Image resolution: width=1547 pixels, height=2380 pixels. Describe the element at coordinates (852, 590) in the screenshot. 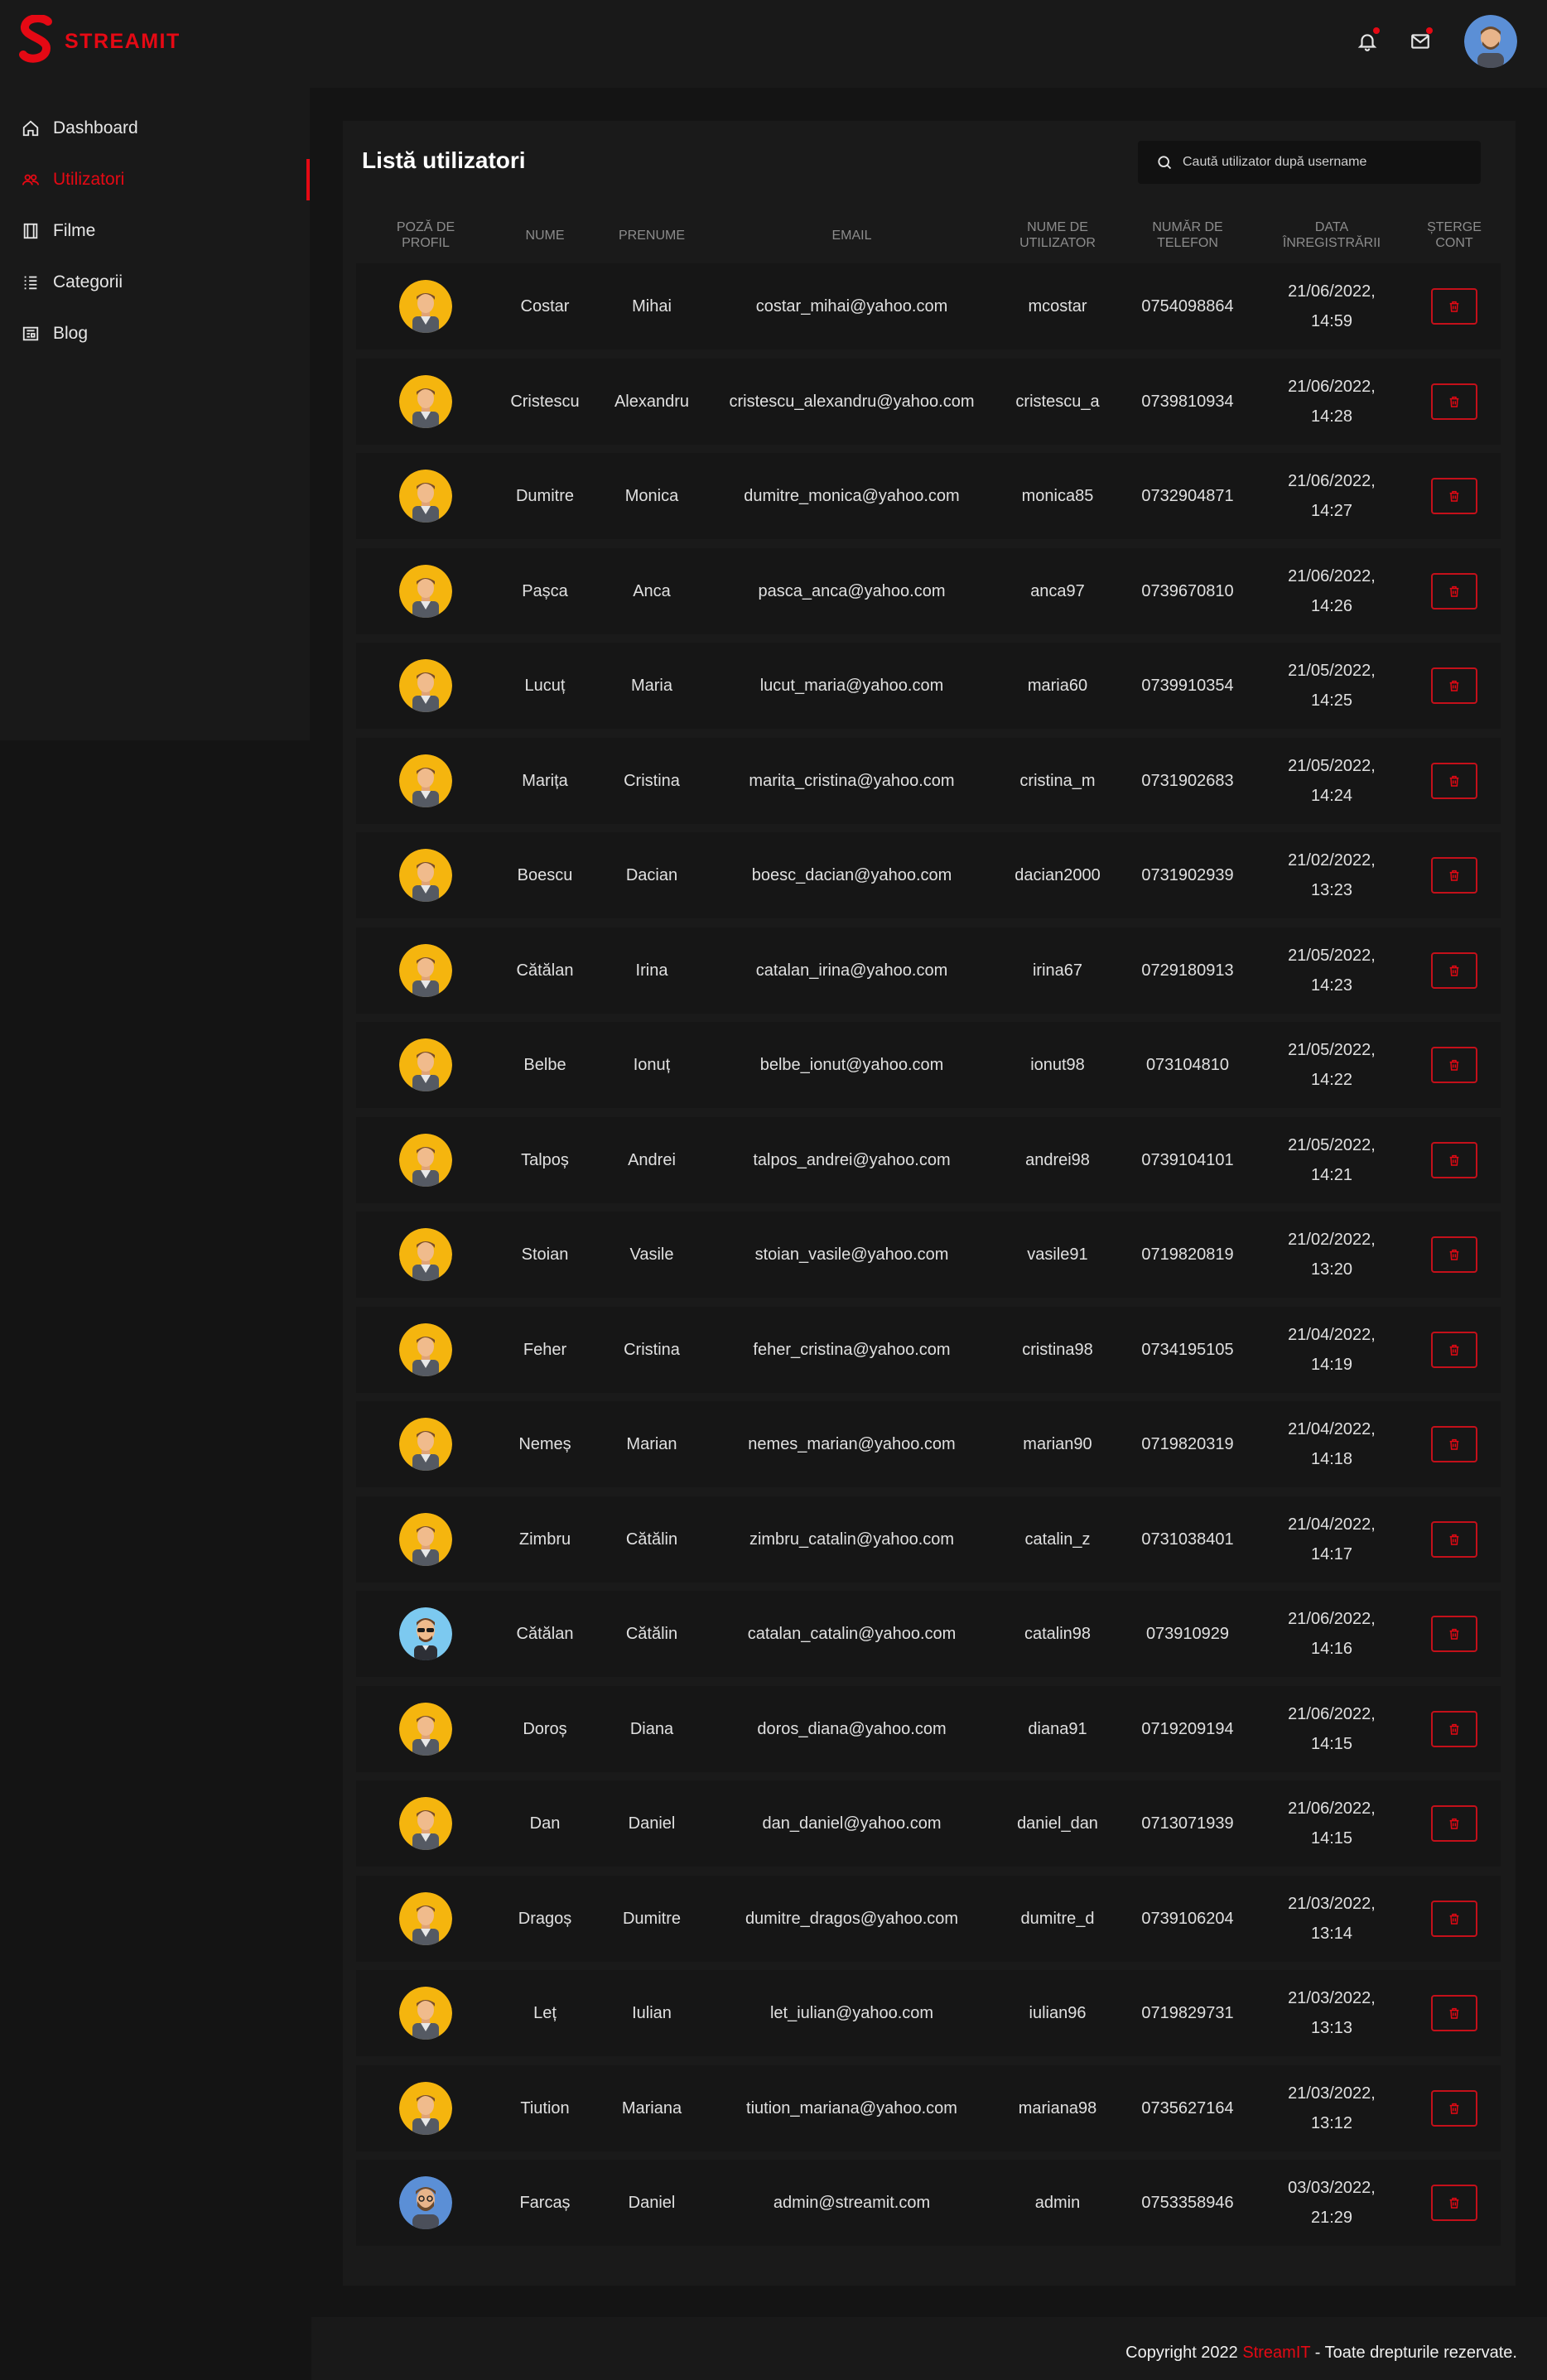

I see `email-cell: pasca_anca@yahoo.com` at that location.